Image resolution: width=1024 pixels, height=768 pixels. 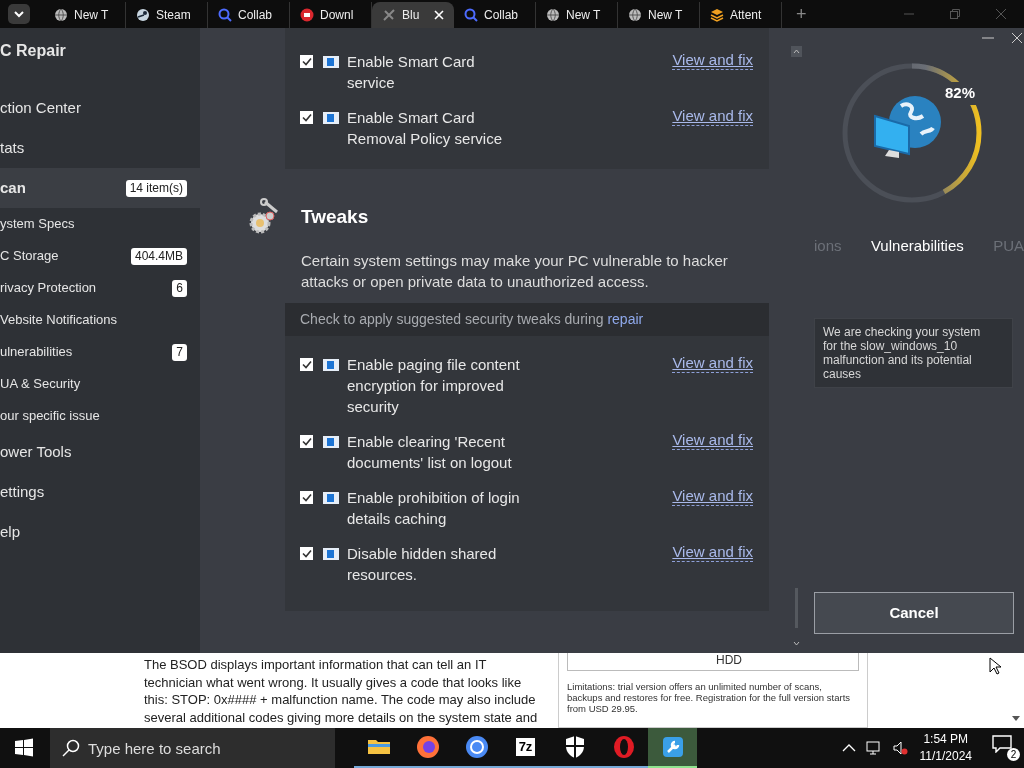 I want to click on app-title: C Repair, so click(x=33, y=51).